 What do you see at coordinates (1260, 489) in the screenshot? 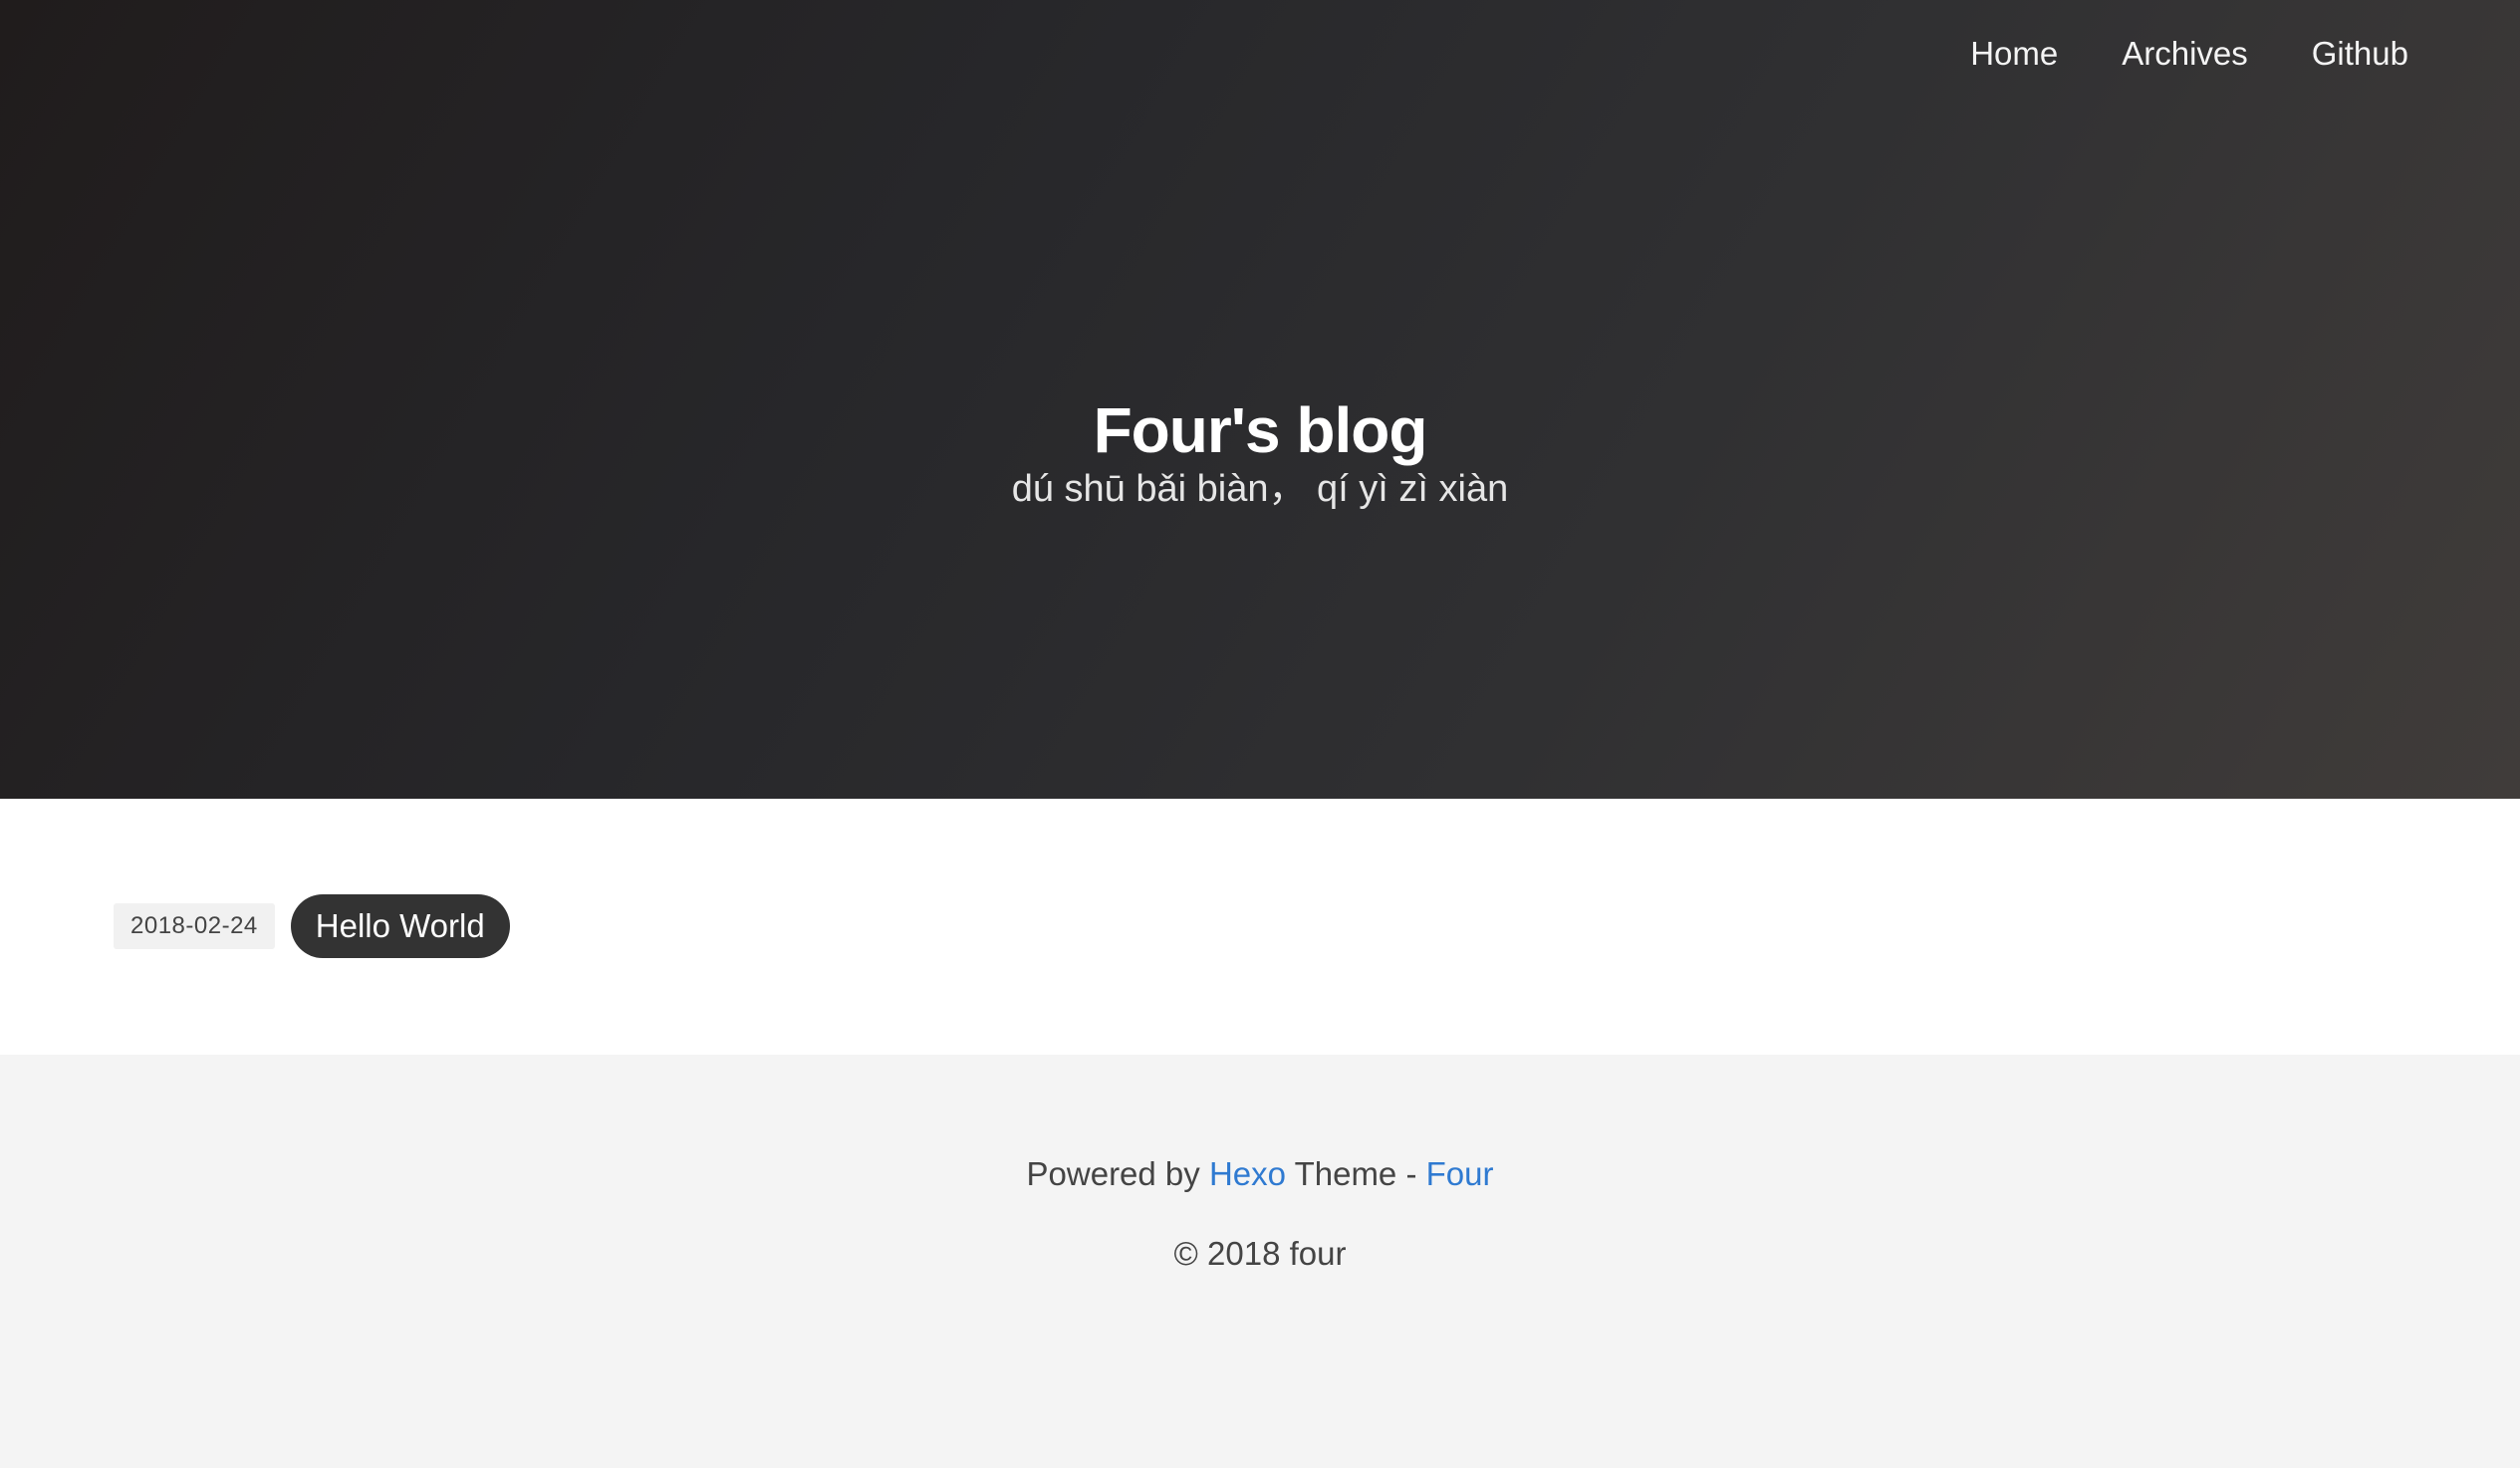
I see `site-subtitle: dú shū bǎi biàn， qí yì zì xiàn` at bounding box center [1260, 489].